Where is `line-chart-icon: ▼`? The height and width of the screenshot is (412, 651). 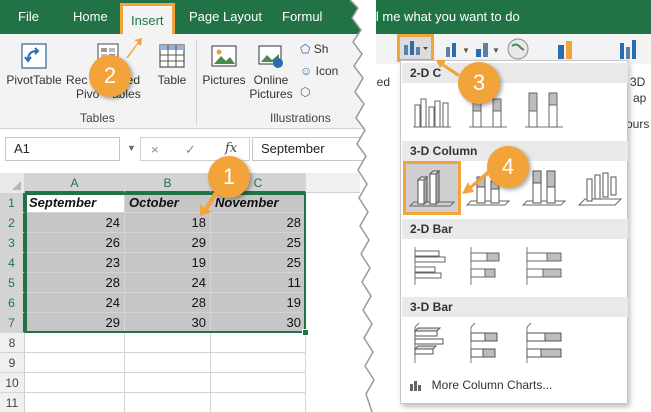
line-chart-icon: ▼ is located at coordinates (459, 49).